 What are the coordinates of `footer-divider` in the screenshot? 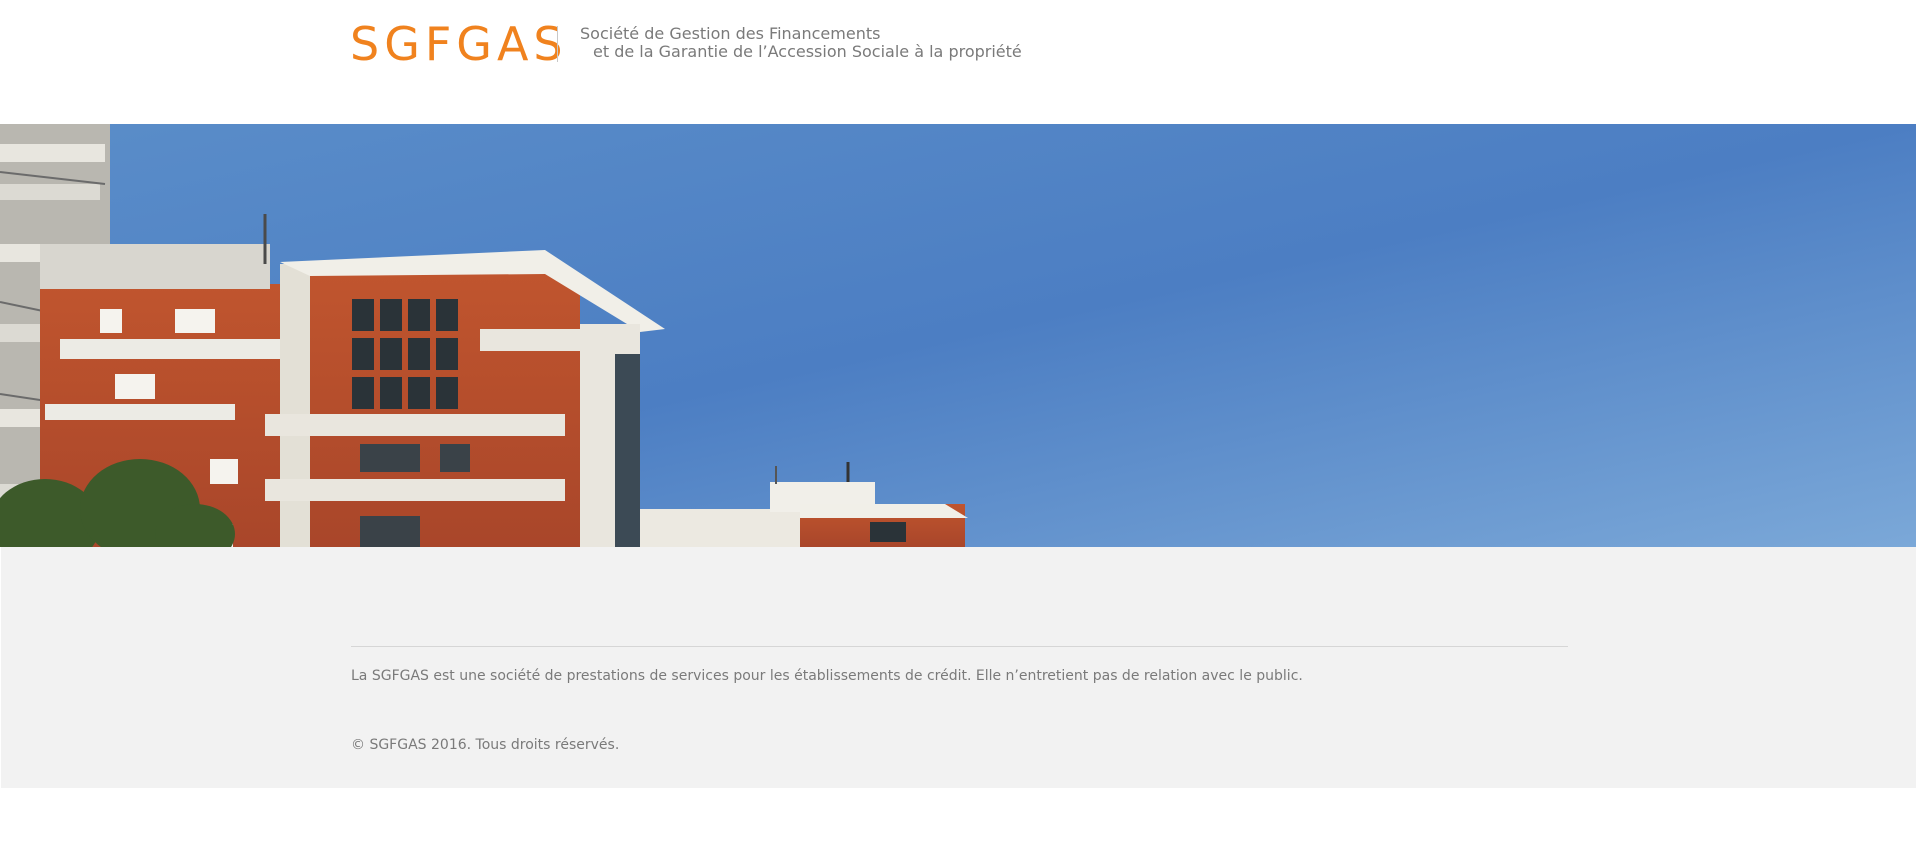 It's located at (959, 646).